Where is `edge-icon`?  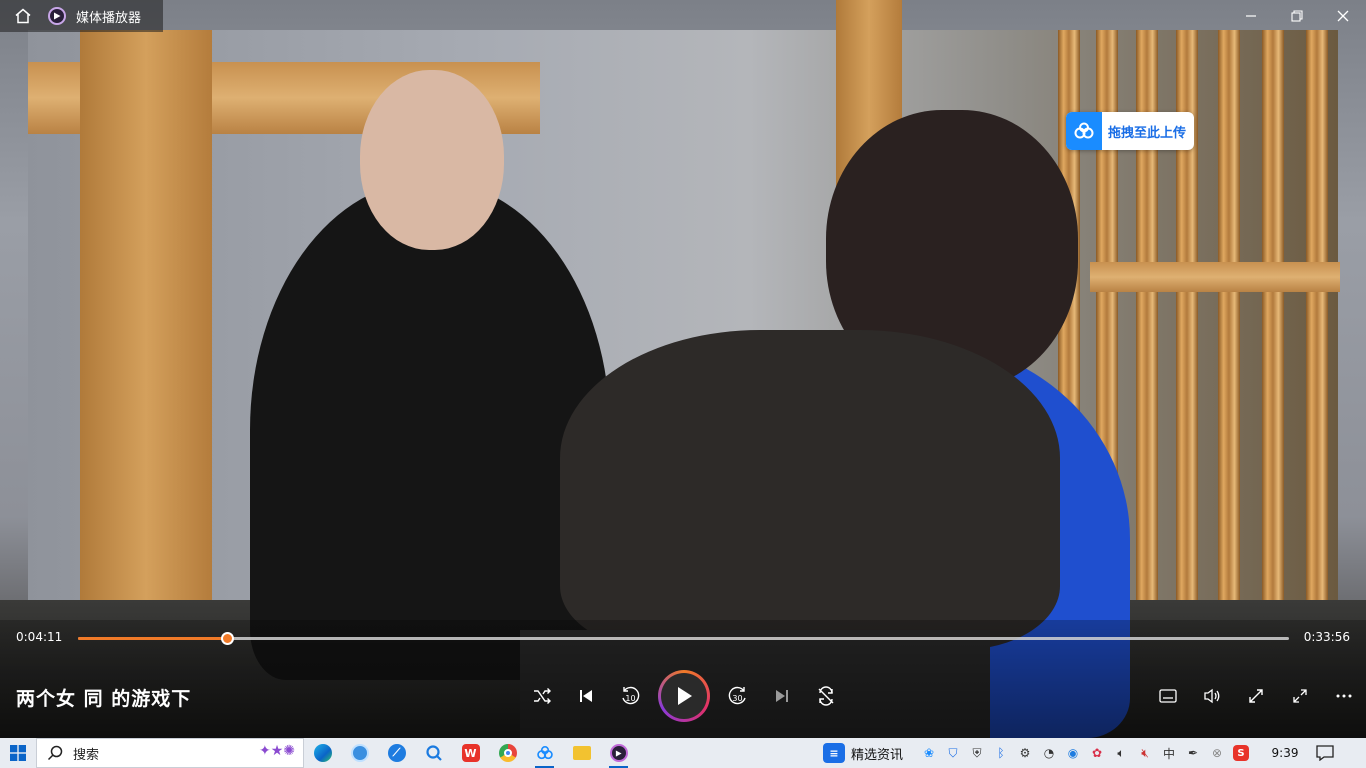 edge-icon is located at coordinates (322, 753).